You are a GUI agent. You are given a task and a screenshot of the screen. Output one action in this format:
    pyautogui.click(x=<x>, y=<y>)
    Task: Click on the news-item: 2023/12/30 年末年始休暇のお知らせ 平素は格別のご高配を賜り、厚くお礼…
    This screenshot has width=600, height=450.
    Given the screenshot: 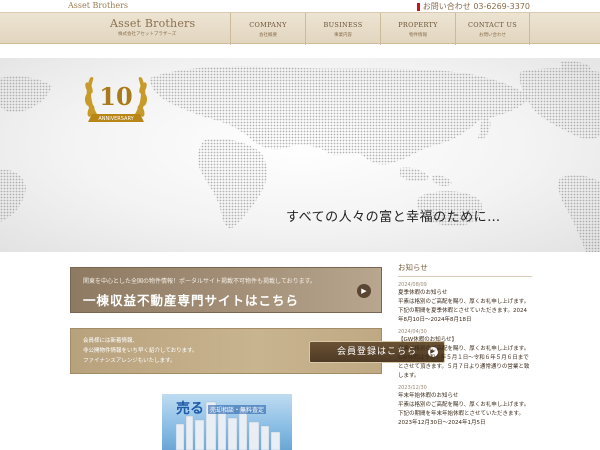 What is the action you would take?
    pyautogui.click(x=465, y=406)
    